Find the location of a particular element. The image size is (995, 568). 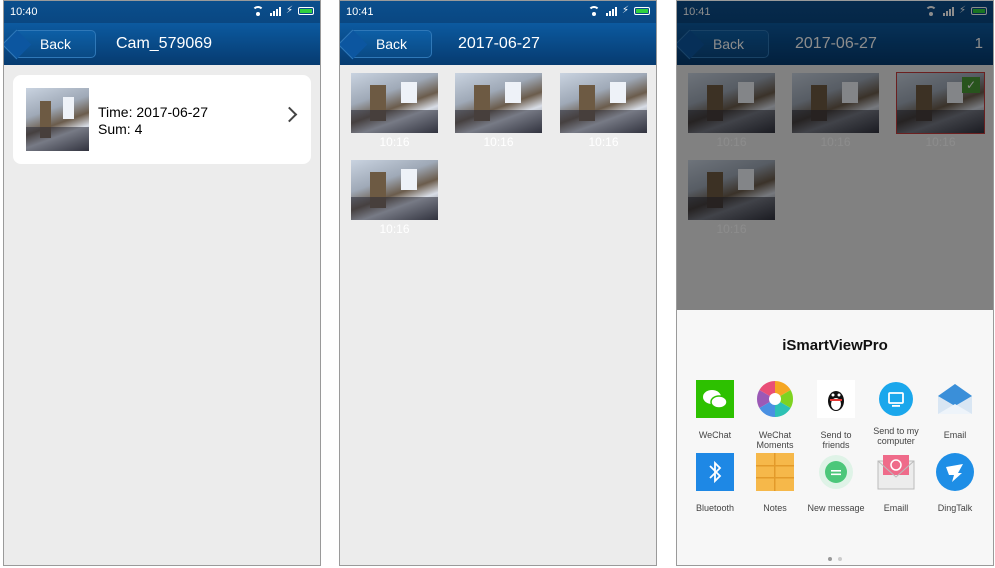

share-wechat-moments: WeChat Moments is located at coordinates (775, 415).